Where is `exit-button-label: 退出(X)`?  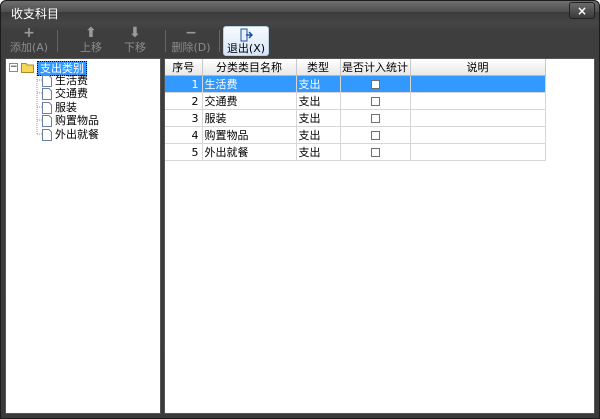 exit-button-label: 退出(X) is located at coordinates (246, 48).